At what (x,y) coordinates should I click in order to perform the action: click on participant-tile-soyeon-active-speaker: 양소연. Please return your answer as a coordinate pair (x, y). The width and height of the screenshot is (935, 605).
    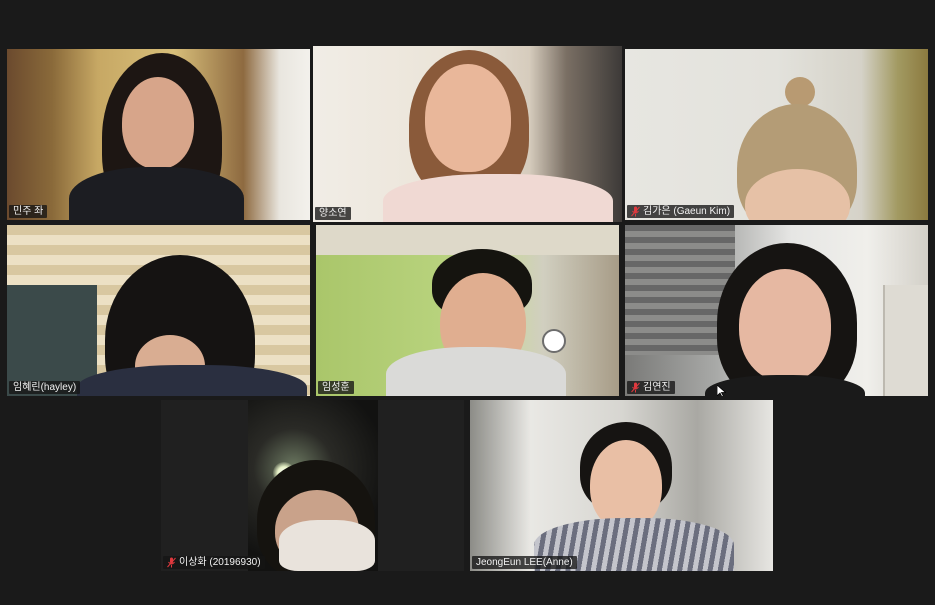
    Looking at the image, I should click on (467, 134).